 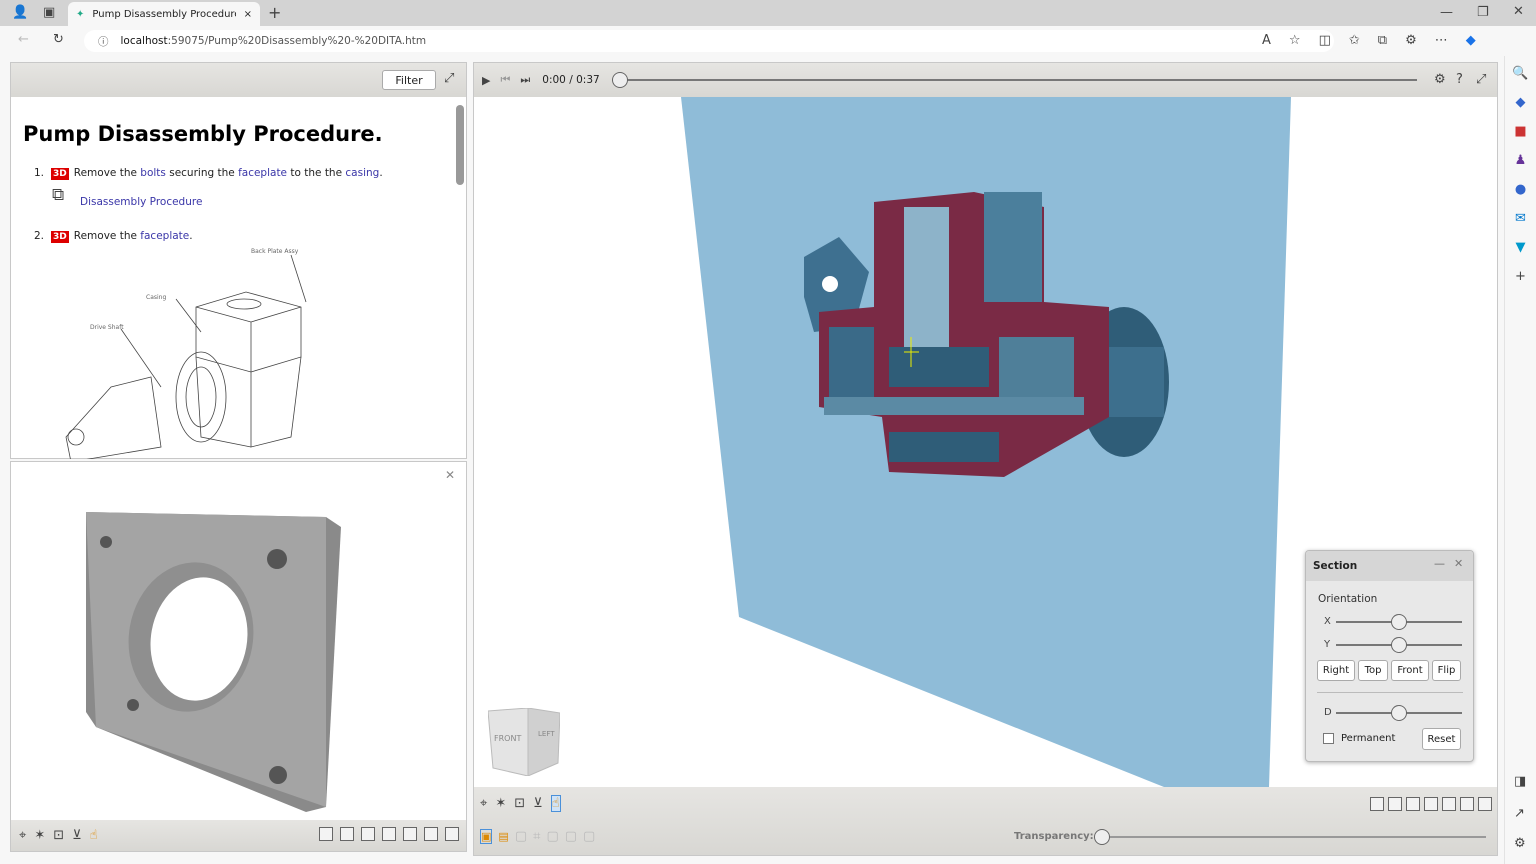 I want to click on d-slider-knob, so click(x=1399, y=713).